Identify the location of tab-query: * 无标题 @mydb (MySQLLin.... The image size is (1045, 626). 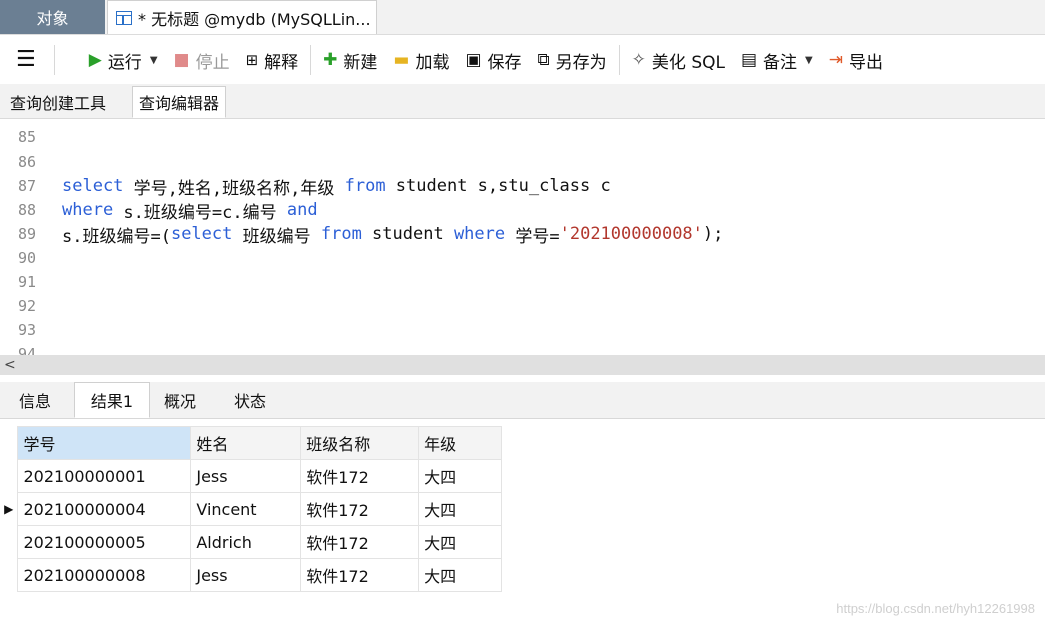
(242, 17).